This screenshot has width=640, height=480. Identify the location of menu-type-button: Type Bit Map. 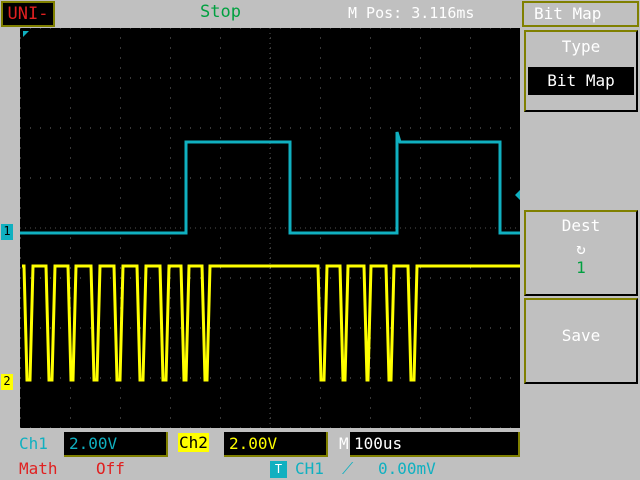
(581, 71).